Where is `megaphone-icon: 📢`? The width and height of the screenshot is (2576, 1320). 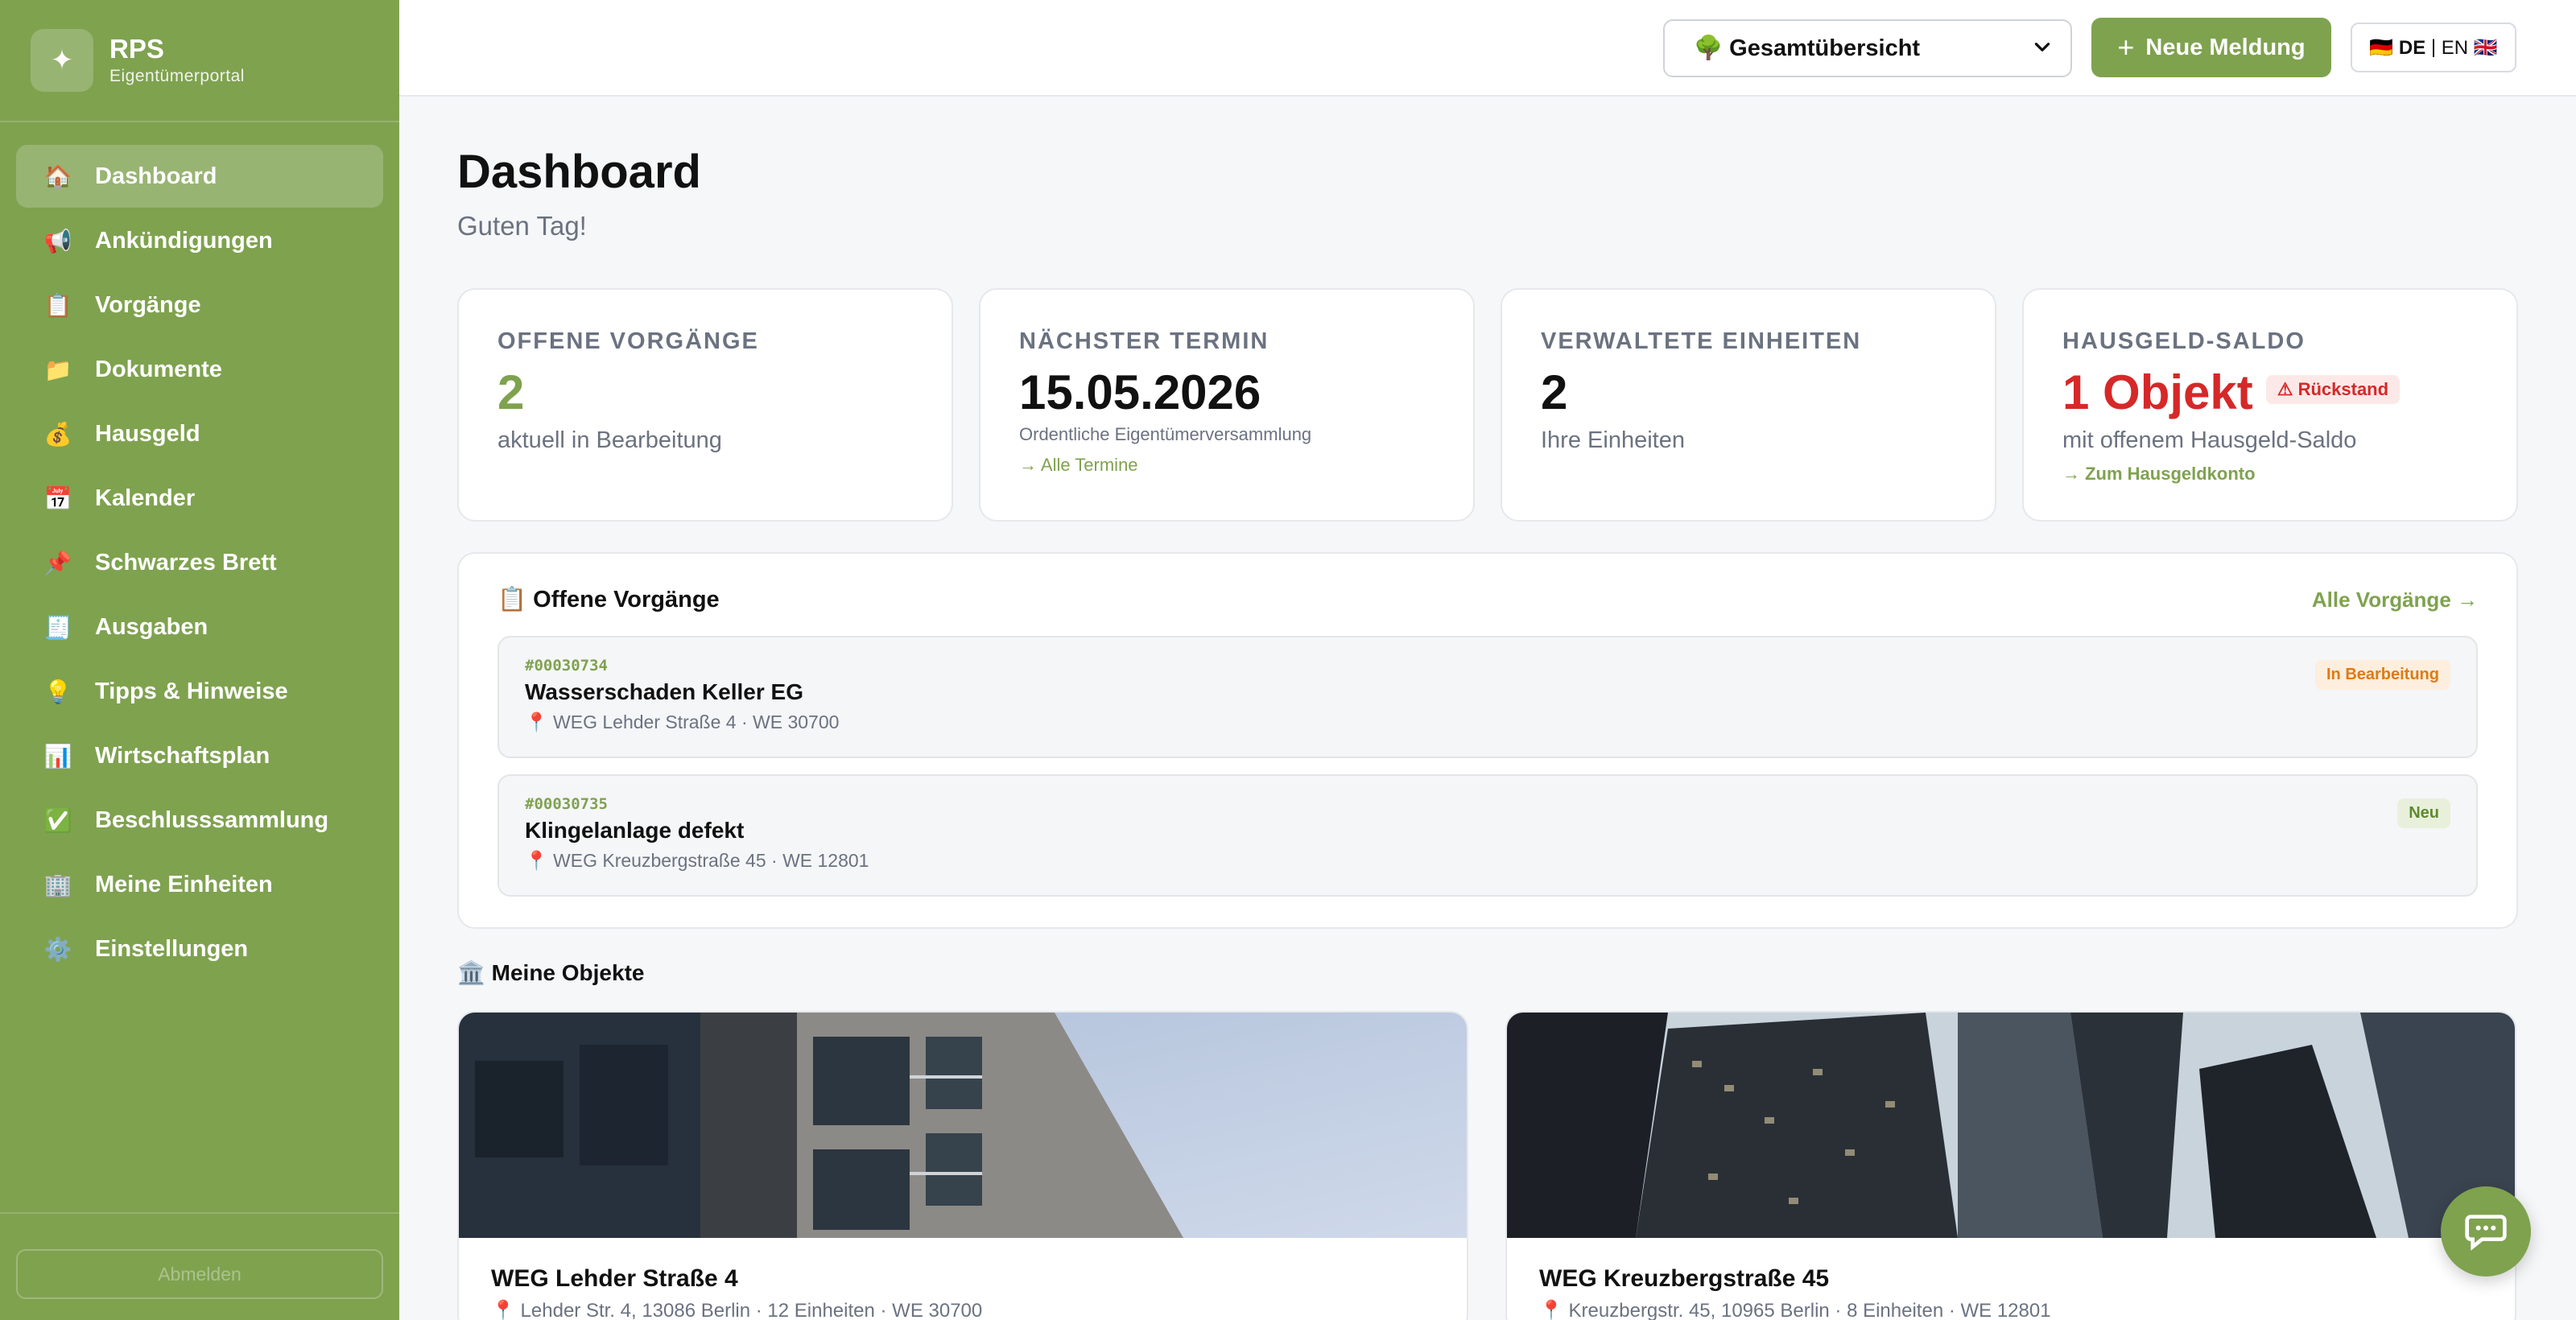 megaphone-icon: 📢 is located at coordinates (57, 241).